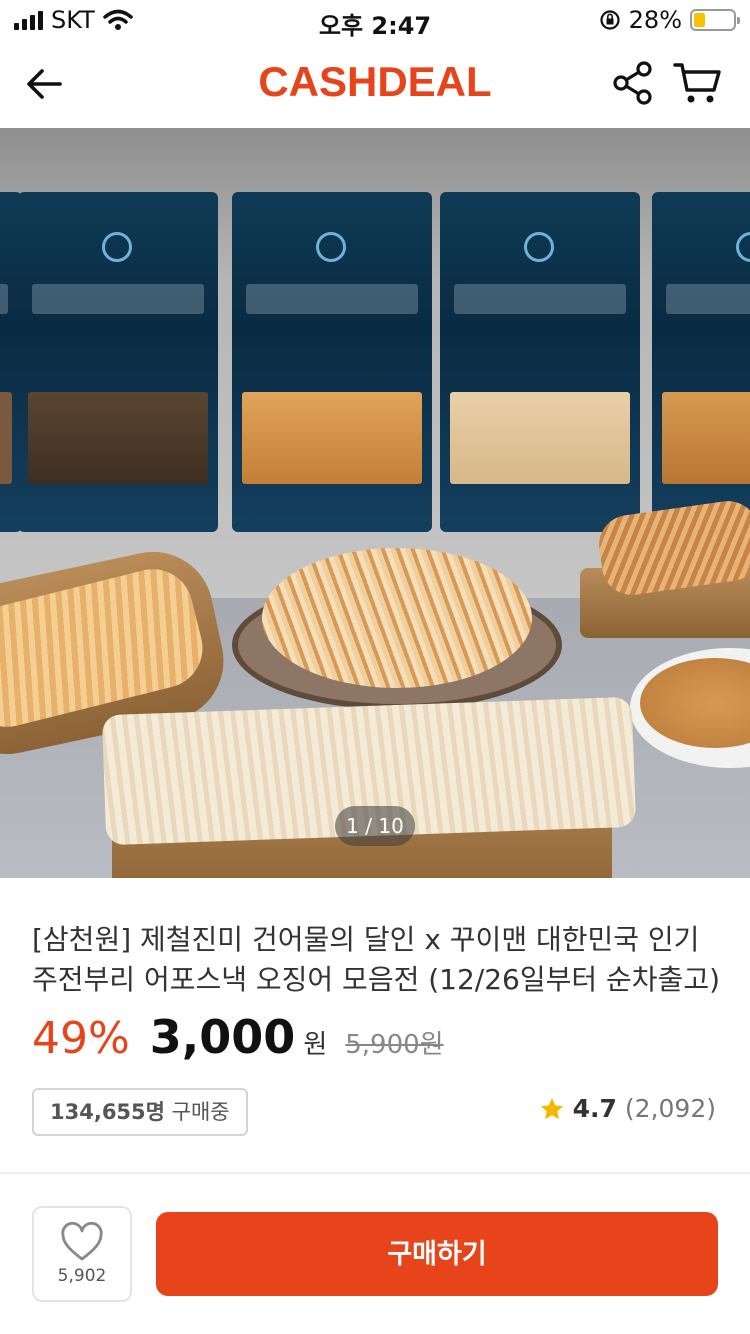 The width and height of the screenshot is (750, 1334). I want to click on price-row: 49% 3,000 원 5,900원, so click(238, 1040).